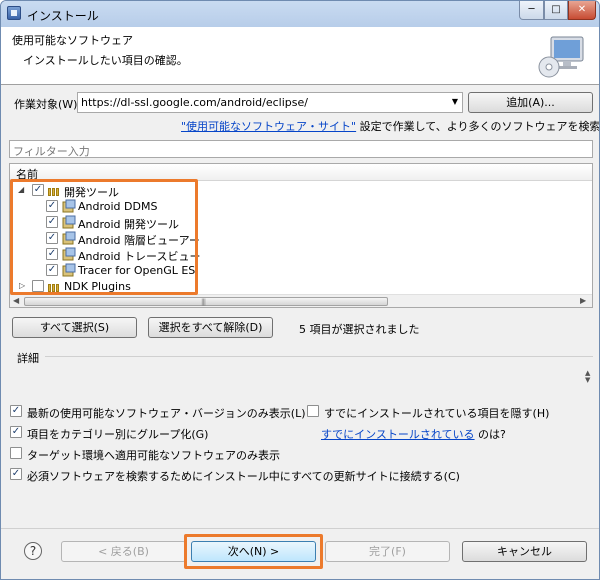  Describe the element at coordinates (210, 327) in the screenshot. I see `deselect-all-button: 選択をすべて解除(D)` at that location.